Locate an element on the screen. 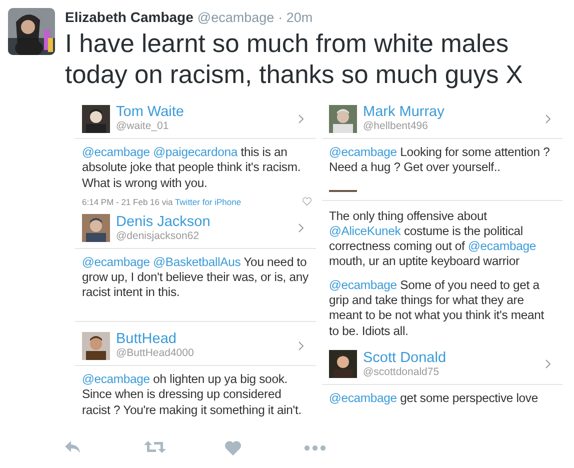 The image size is (574, 468). reply-text: @ecambage oh lighten up ya big sook. Since when is dressing up considered racist ? You're making it something it ain't. is located at coordinates (191, 395).